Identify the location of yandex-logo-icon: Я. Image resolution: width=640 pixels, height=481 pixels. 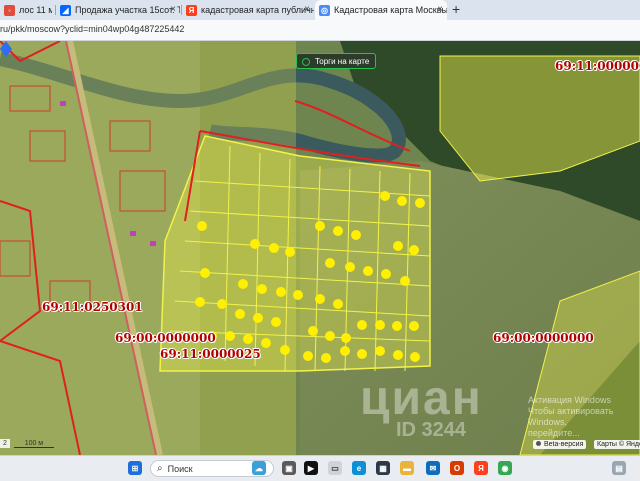
(191, 10).